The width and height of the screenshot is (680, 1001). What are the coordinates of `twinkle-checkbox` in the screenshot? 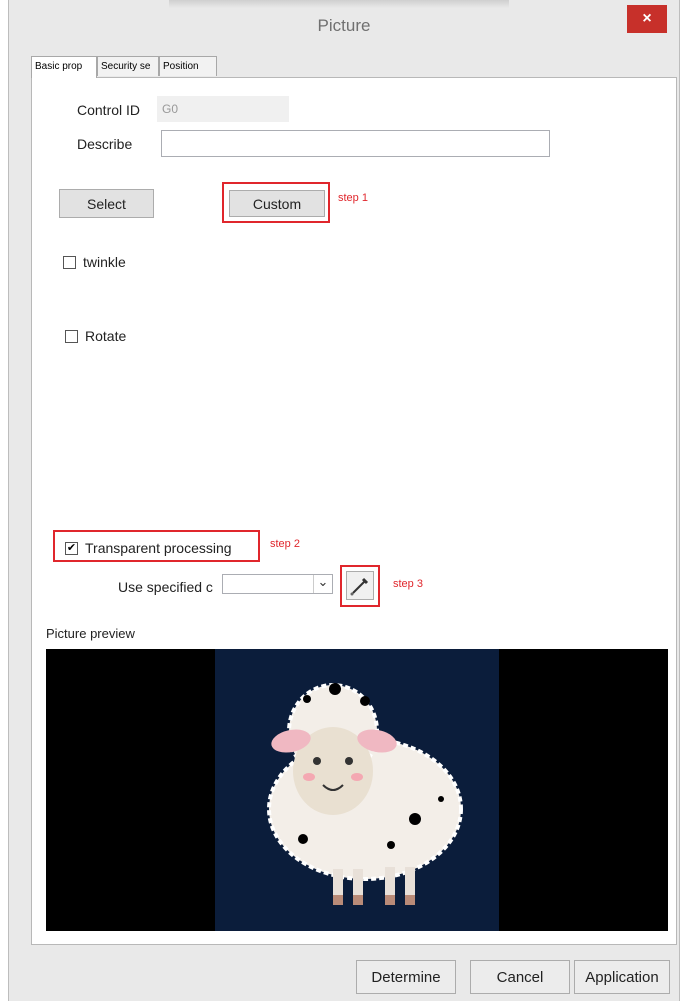 It's located at (69, 262).